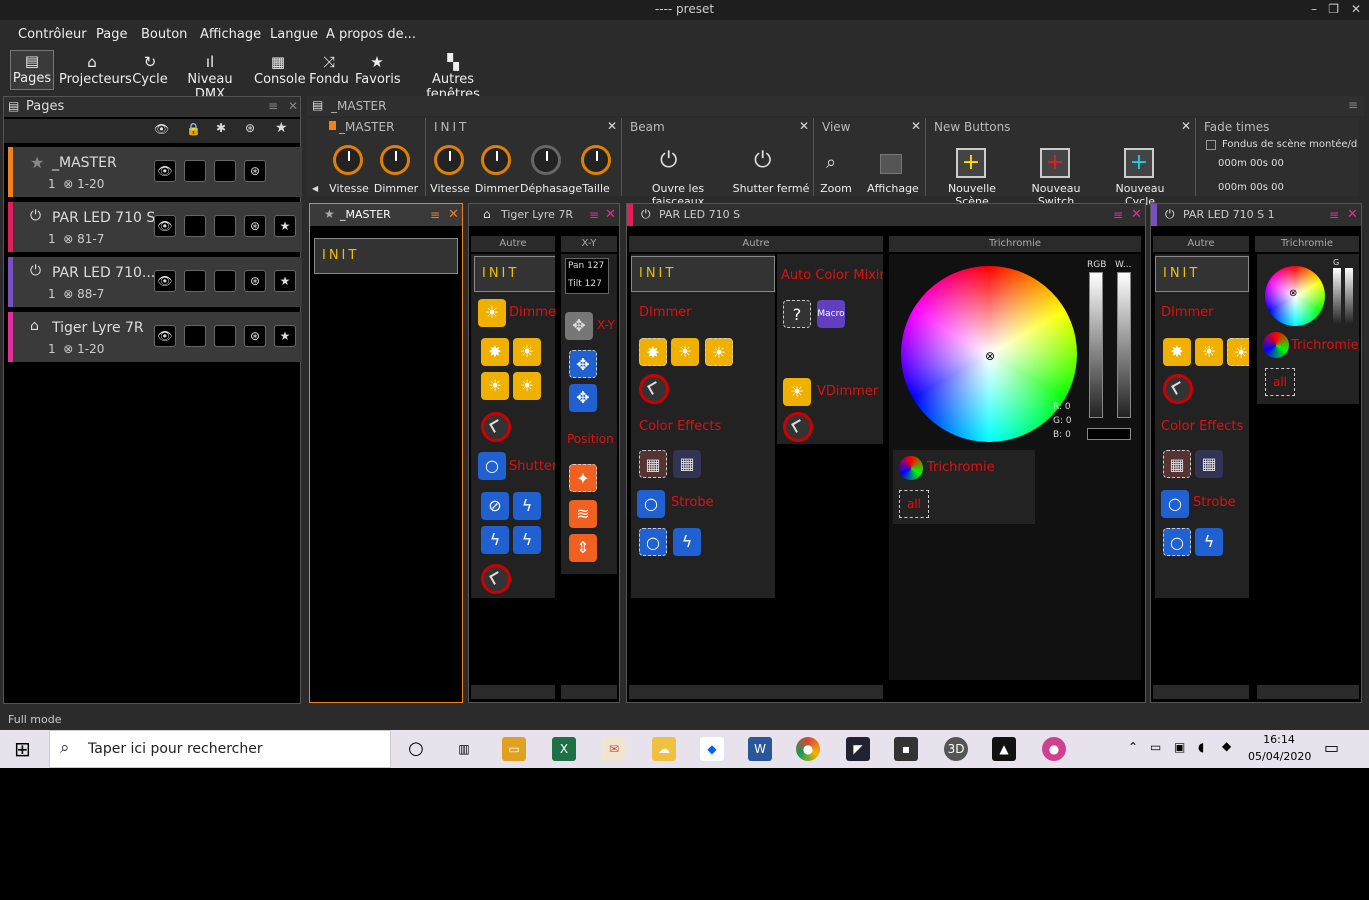  Describe the element at coordinates (280, 69) in the screenshot. I see `console-button: ▦ Console` at that location.